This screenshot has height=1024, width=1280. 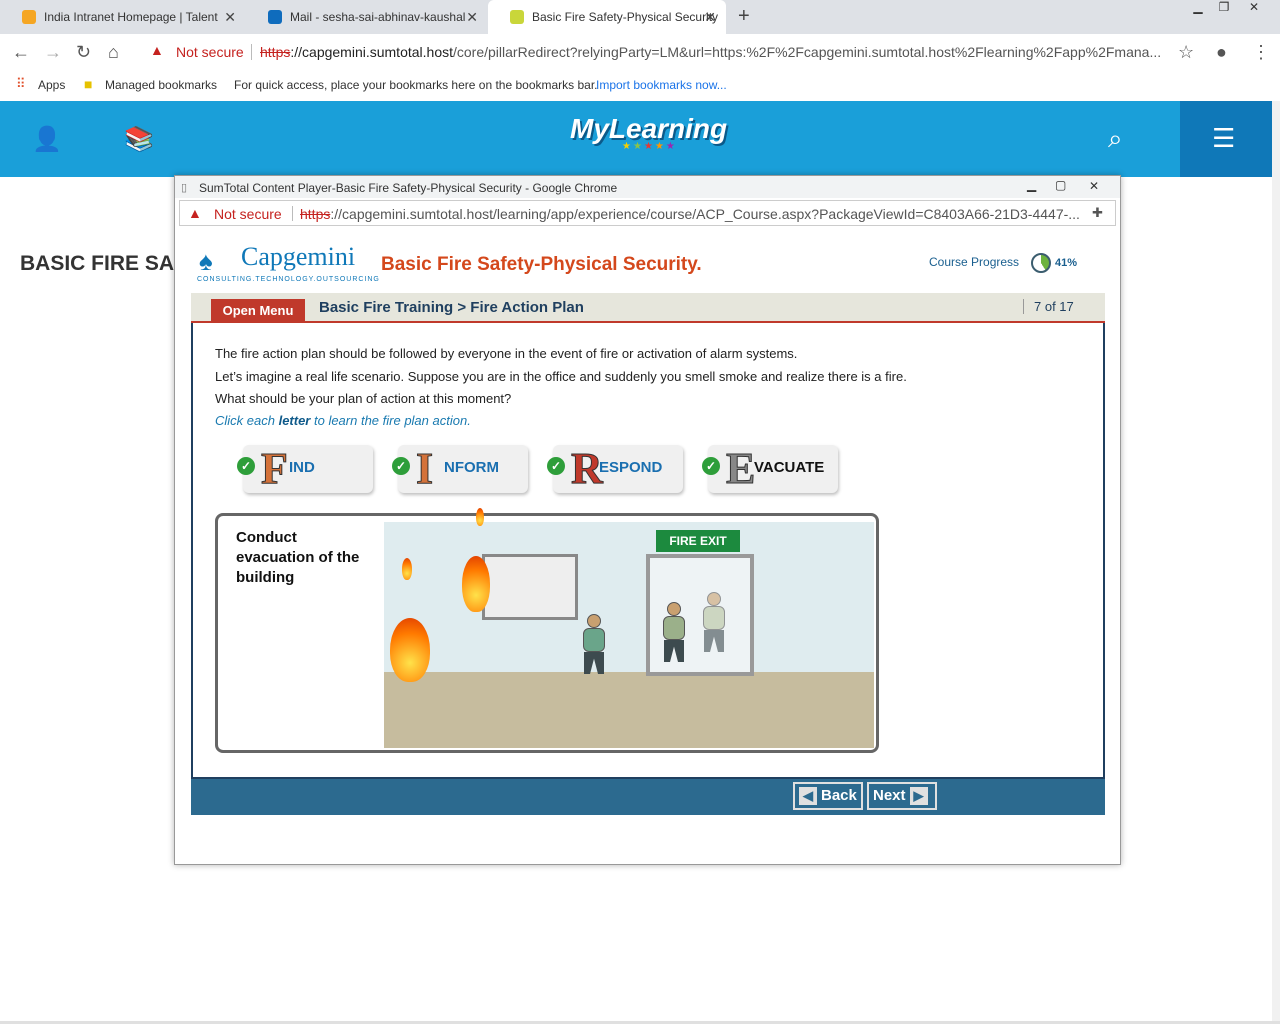 What do you see at coordinates (1224, 10) in the screenshot?
I see `restore-icon: ❐` at bounding box center [1224, 10].